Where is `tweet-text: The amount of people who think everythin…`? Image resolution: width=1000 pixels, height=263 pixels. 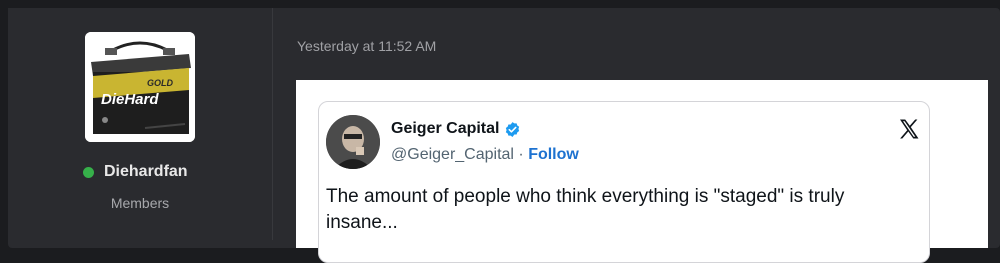
tweet-text: The amount of people who think everythin… is located at coordinates (585, 209).